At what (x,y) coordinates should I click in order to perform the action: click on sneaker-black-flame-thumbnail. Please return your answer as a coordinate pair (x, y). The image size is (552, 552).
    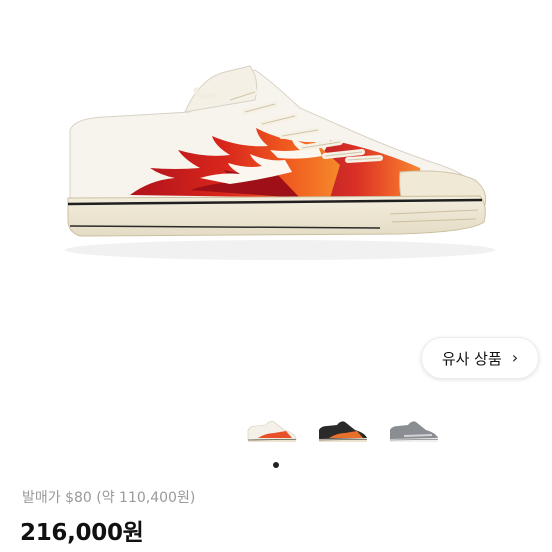
    Looking at the image, I should click on (343, 431).